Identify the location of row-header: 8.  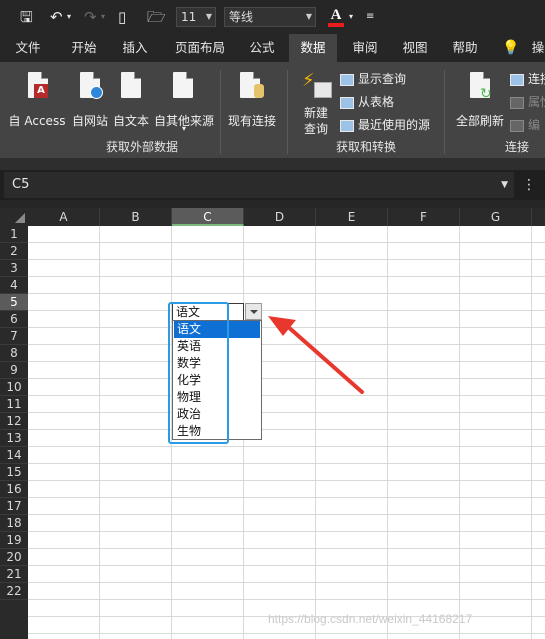
(14, 353).